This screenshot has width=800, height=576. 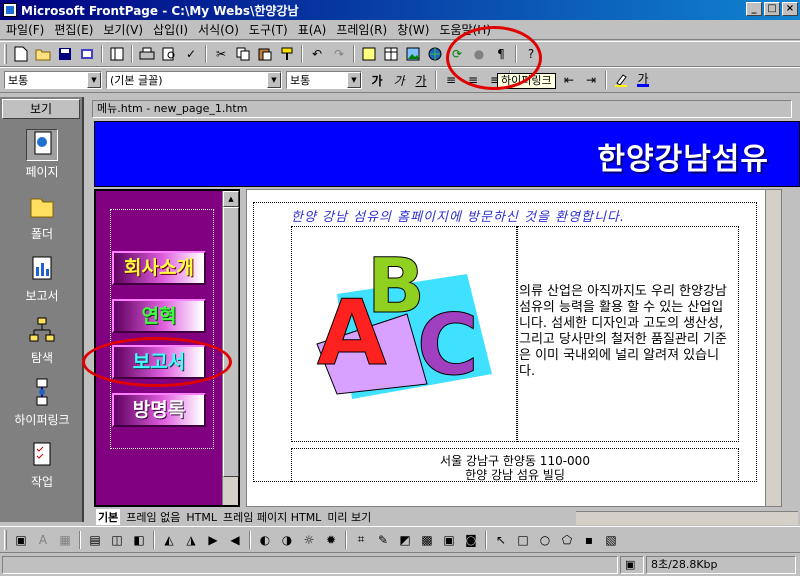 What do you see at coordinates (790, 9) in the screenshot?
I see `close-button: ×` at bounding box center [790, 9].